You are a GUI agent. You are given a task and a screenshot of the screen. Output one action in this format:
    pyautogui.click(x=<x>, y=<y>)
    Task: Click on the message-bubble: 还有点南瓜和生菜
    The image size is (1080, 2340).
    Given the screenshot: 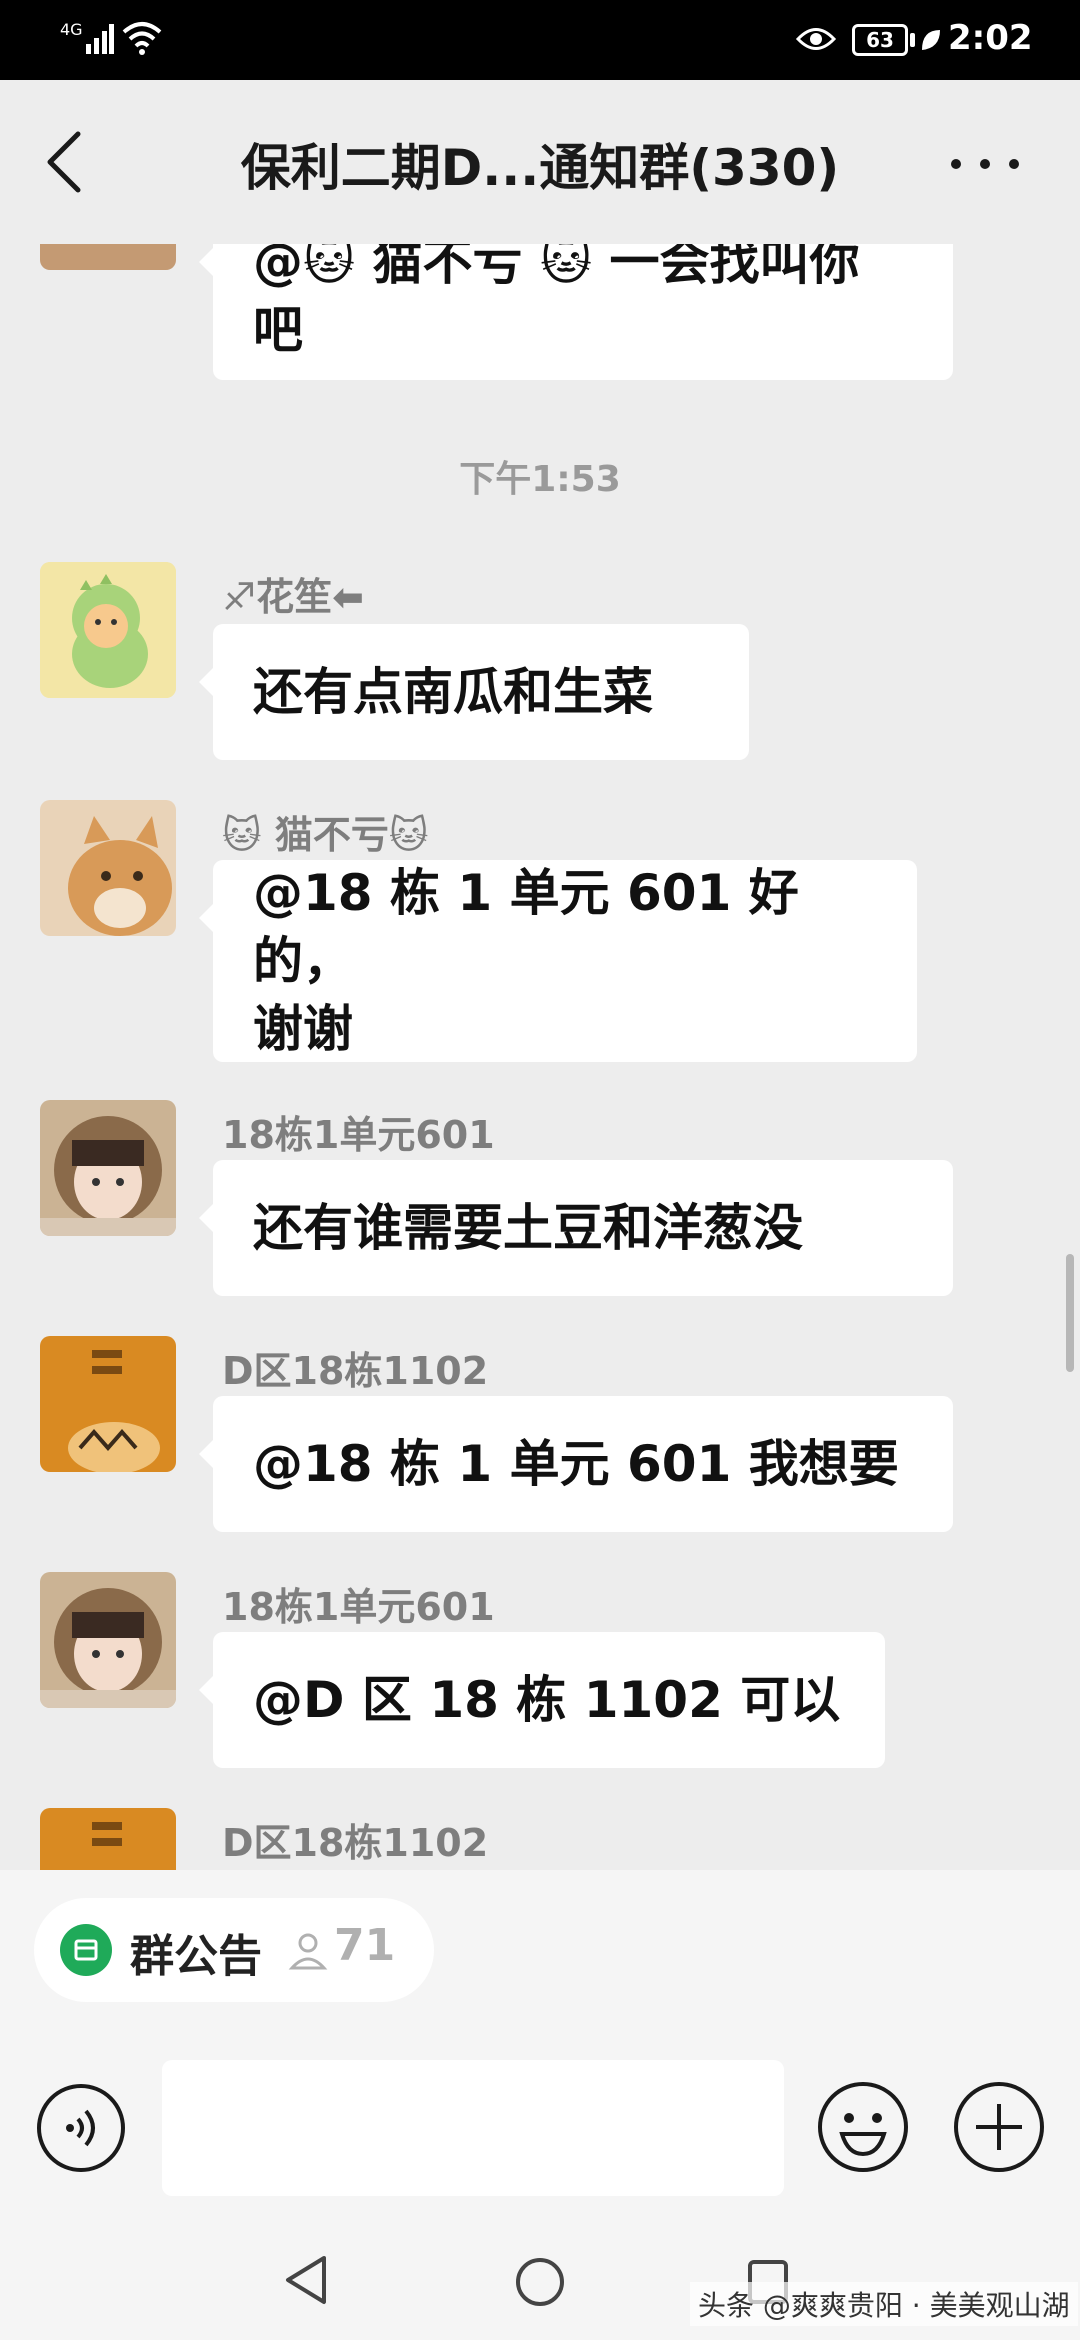 What is the action you would take?
    pyautogui.click(x=474, y=692)
    